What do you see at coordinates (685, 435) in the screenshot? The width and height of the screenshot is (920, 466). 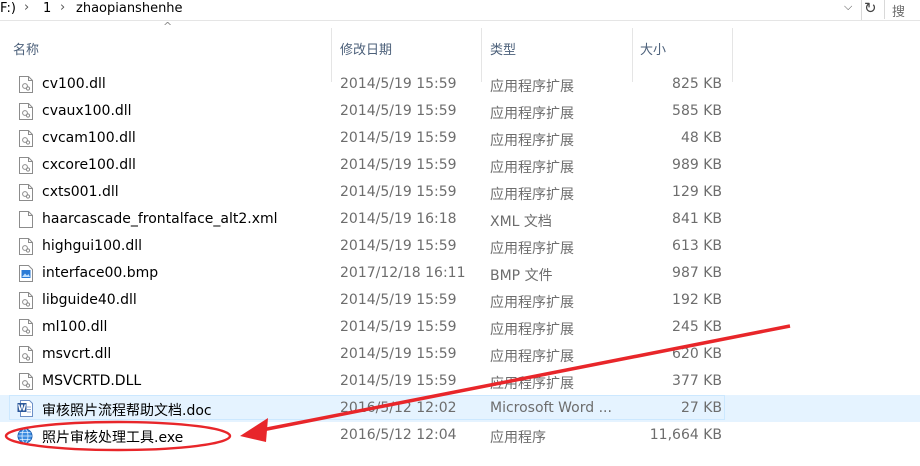 I see `file-size: 11,664 KB` at bounding box center [685, 435].